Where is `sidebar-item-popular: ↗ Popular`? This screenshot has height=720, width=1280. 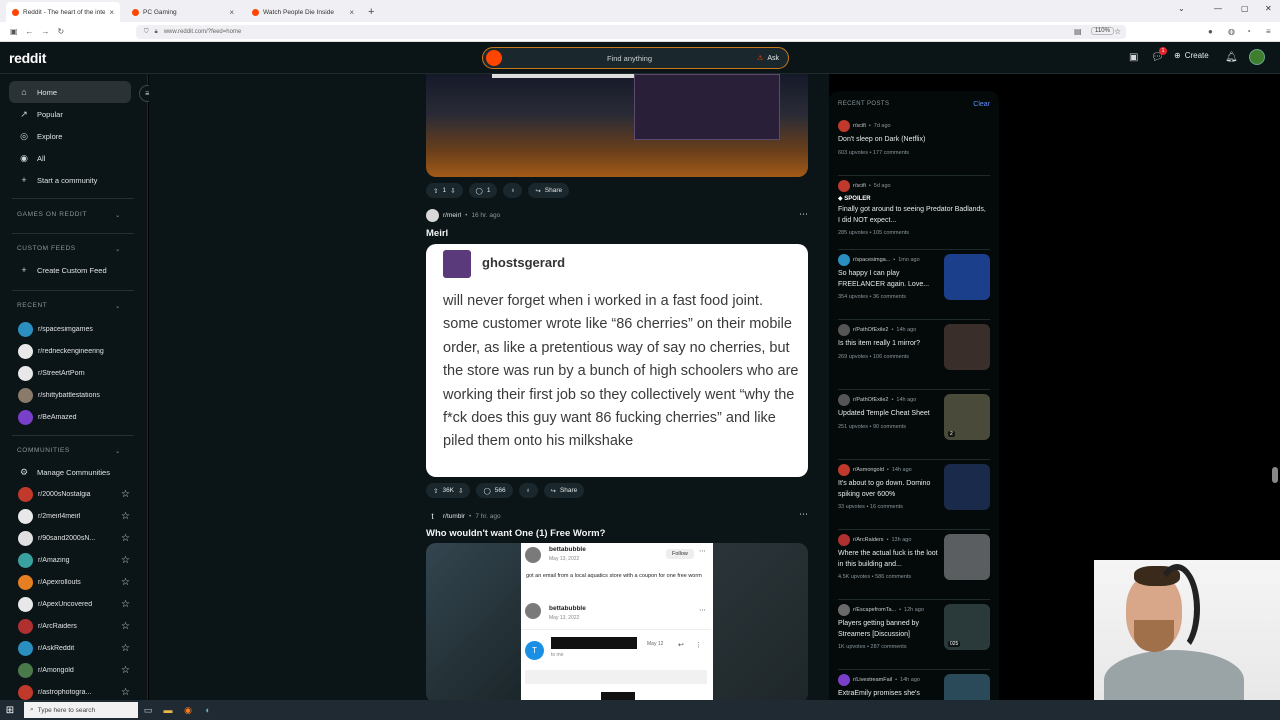
sidebar-item-popular: ↗ Popular is located at coordinates (70, 114).